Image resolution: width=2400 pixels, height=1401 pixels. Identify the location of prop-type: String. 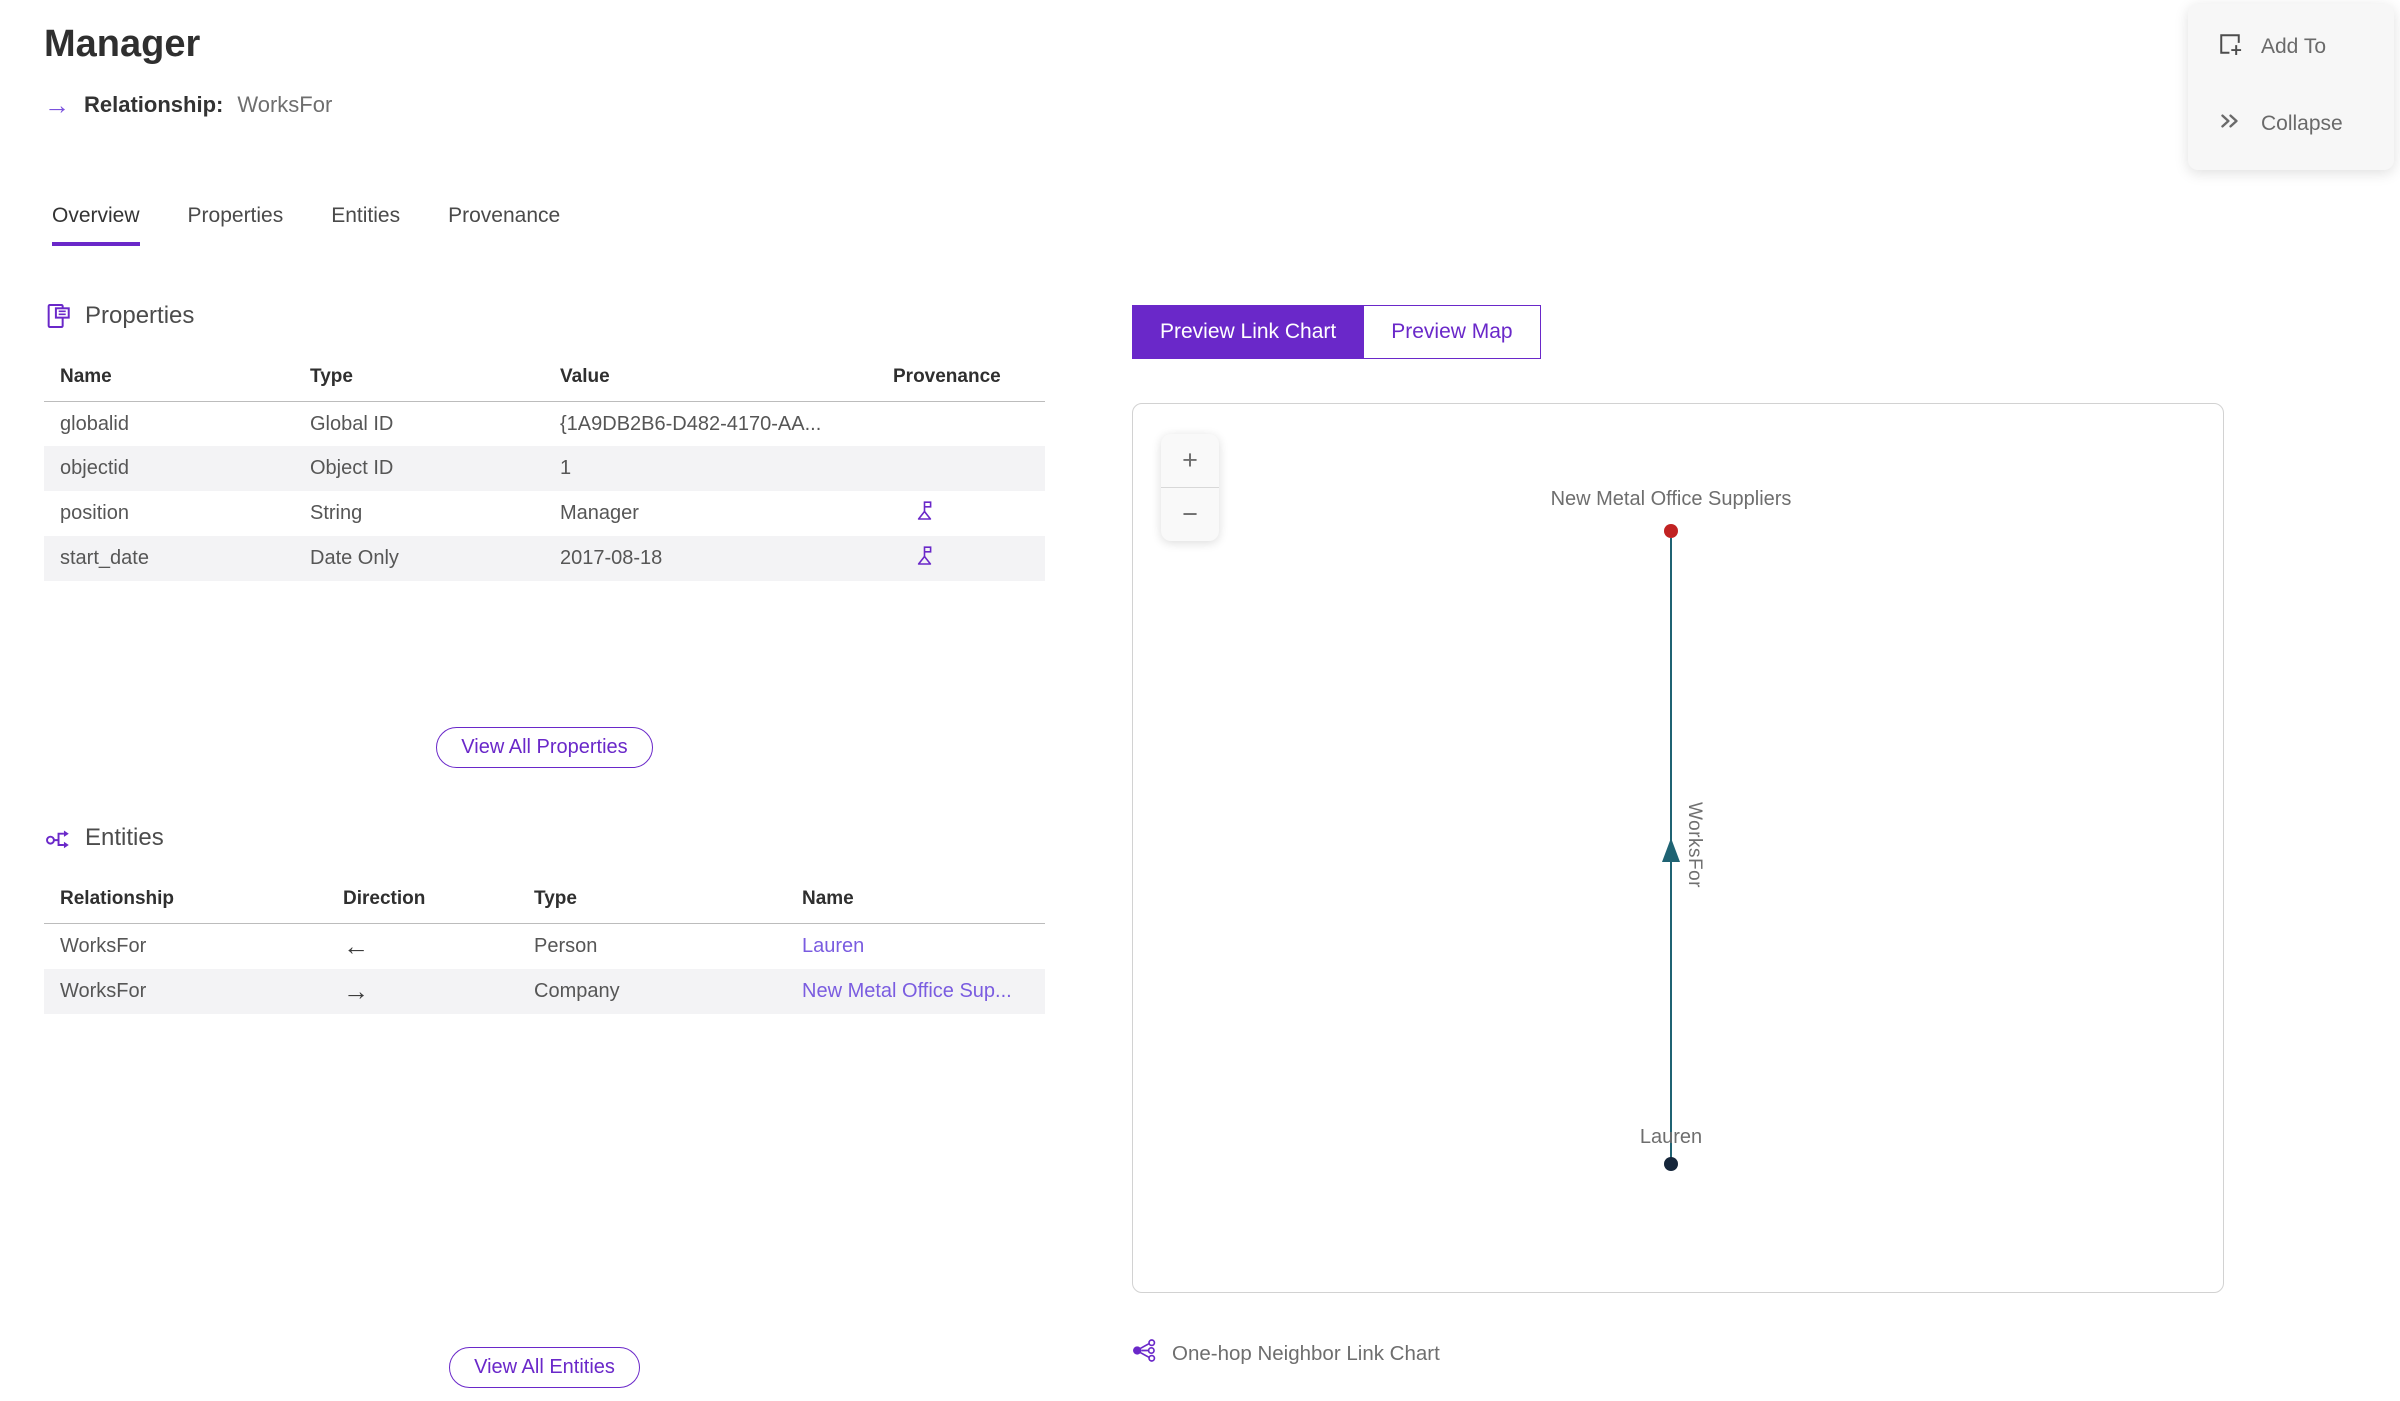
(336, 513).